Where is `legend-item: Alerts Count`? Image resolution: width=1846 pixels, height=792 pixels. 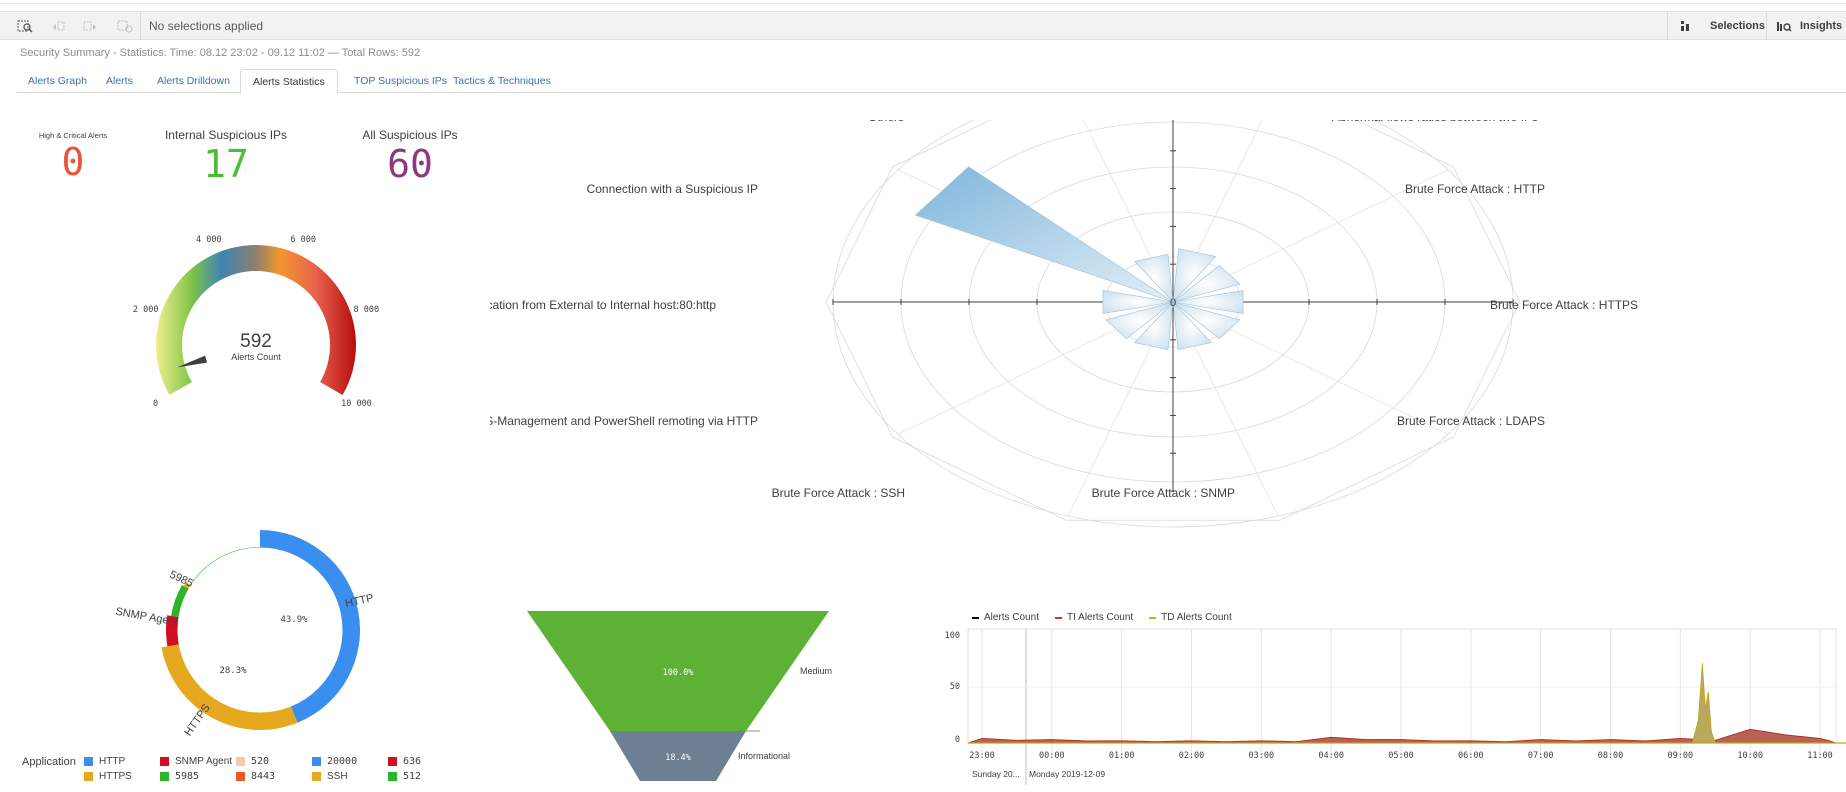 legend-item: Alerts Count is located at coordinates (1005, 617).